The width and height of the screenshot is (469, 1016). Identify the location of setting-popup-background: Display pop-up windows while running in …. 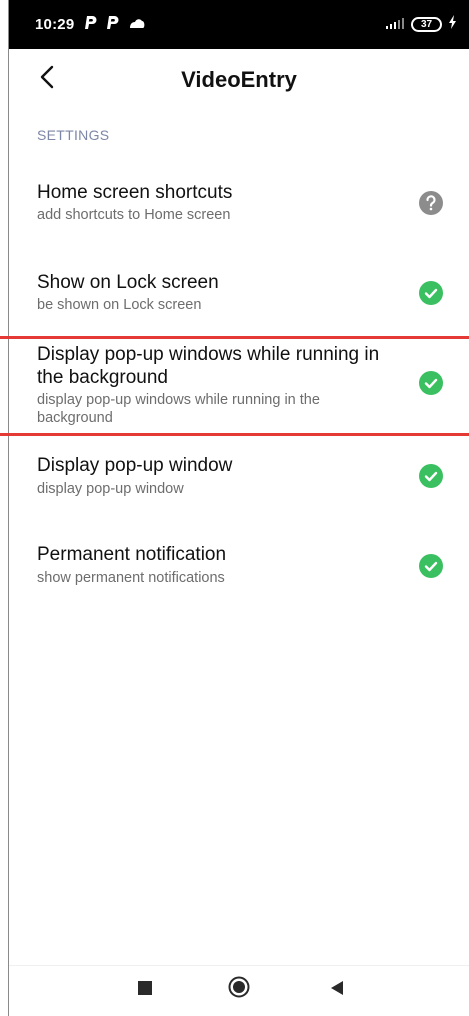
(239, 387).